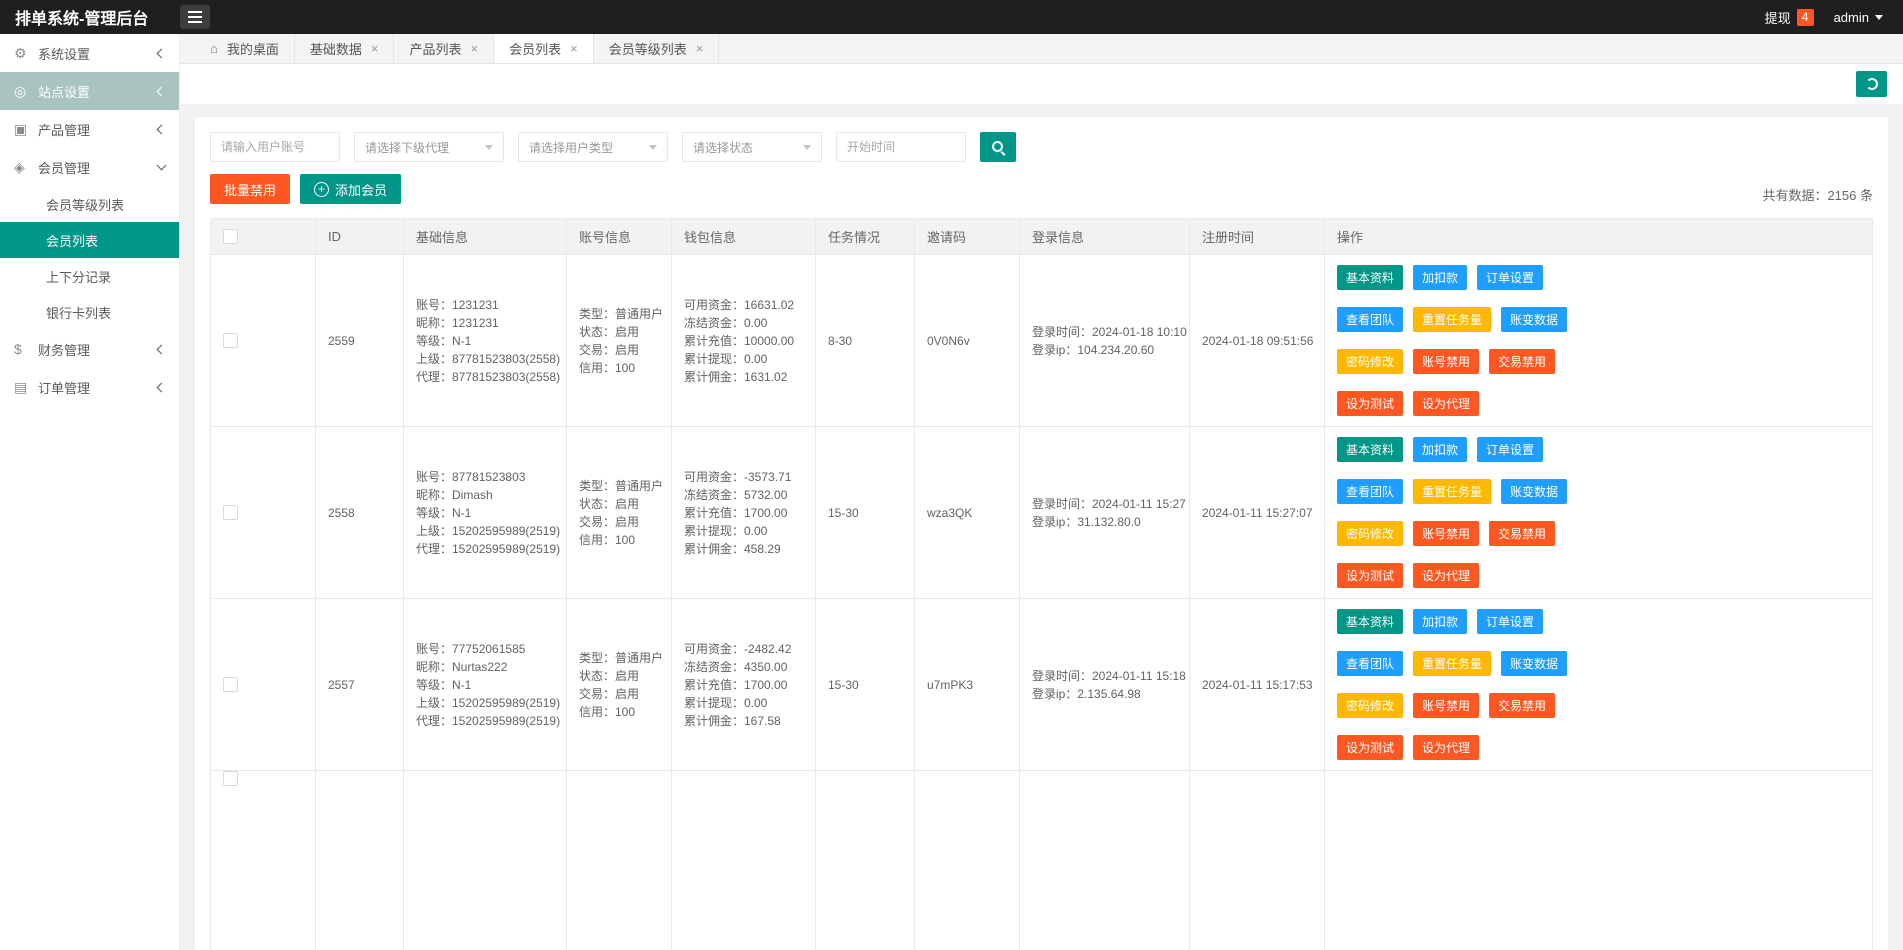 The height and width of the screenshot is (950, 1903). What do you see at coordinates (609, 503) in the screenshot?
I see `status-line: 状态：启用` at bounding box center [609, 503].